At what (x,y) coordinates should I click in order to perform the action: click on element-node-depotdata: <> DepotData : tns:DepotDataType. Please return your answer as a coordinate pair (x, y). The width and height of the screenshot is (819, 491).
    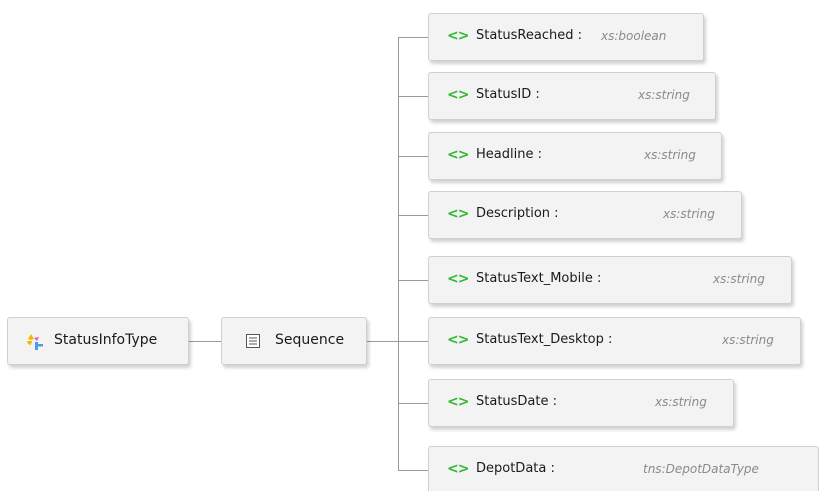
    Looking at the image, I should click on (623, 468).